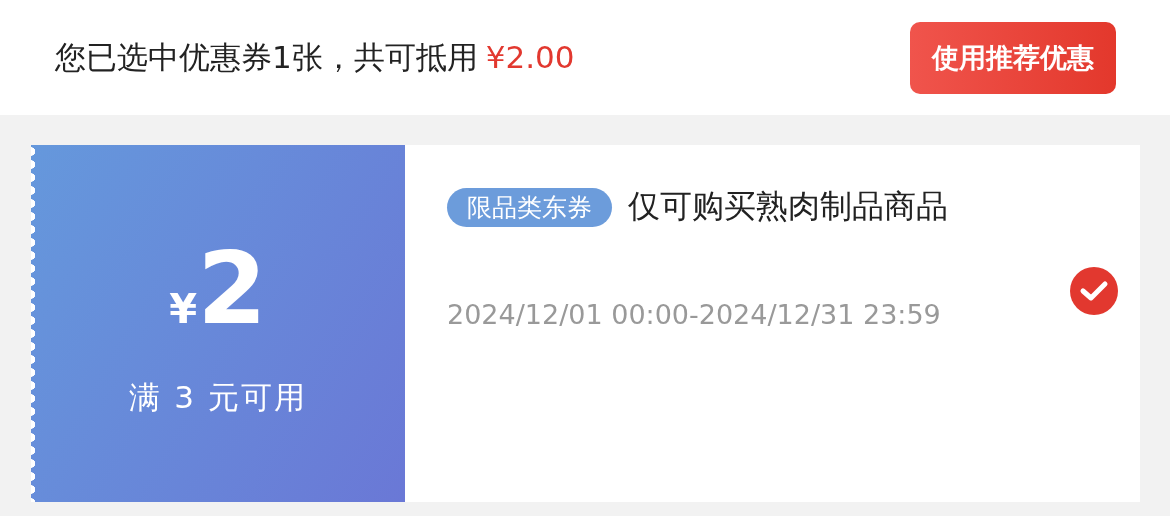 The width and height of the screenshot is (1170, 516). I want to click on currency-symbol: ¥, so click(183, 308).